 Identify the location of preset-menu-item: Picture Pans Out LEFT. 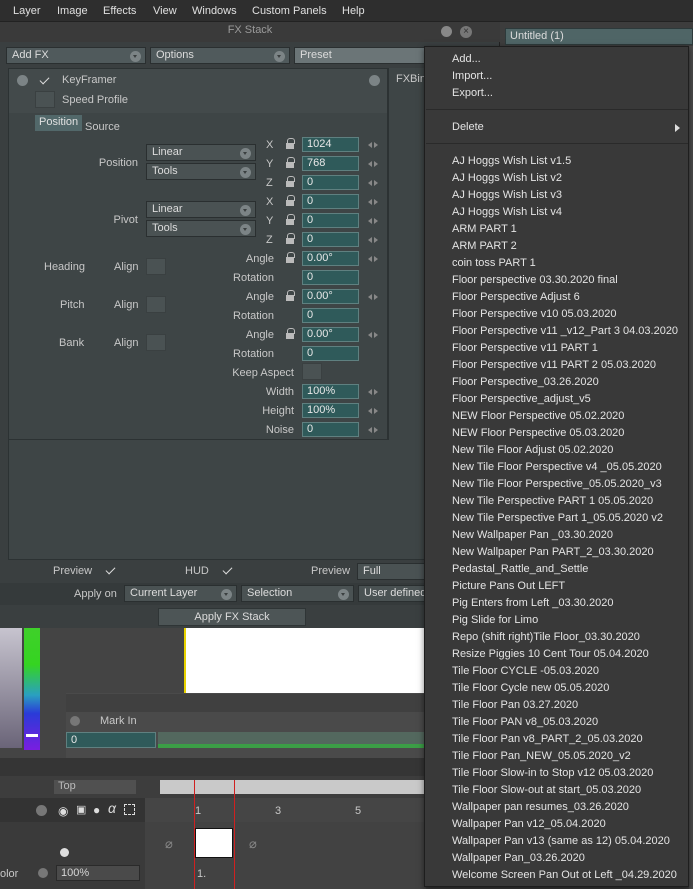
(508, 586).